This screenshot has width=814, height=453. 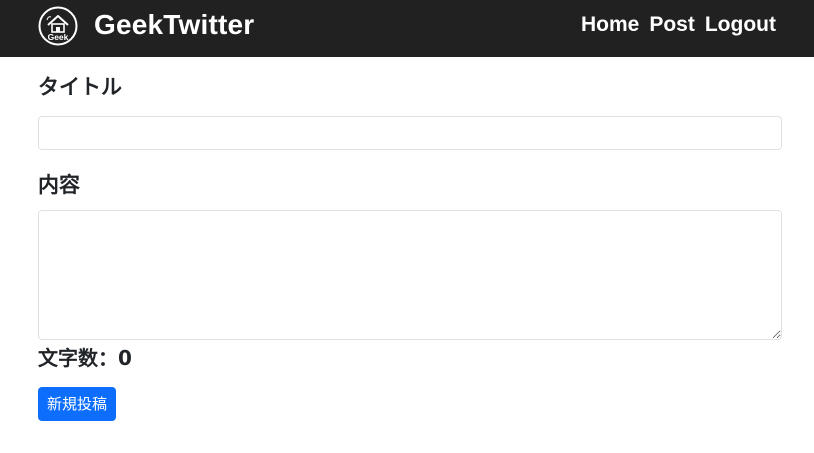 What do you see at coordinates (58, 26) in the screenshot?
I see `geek-logo-icon: Geek` at bounding box center [58, 26].